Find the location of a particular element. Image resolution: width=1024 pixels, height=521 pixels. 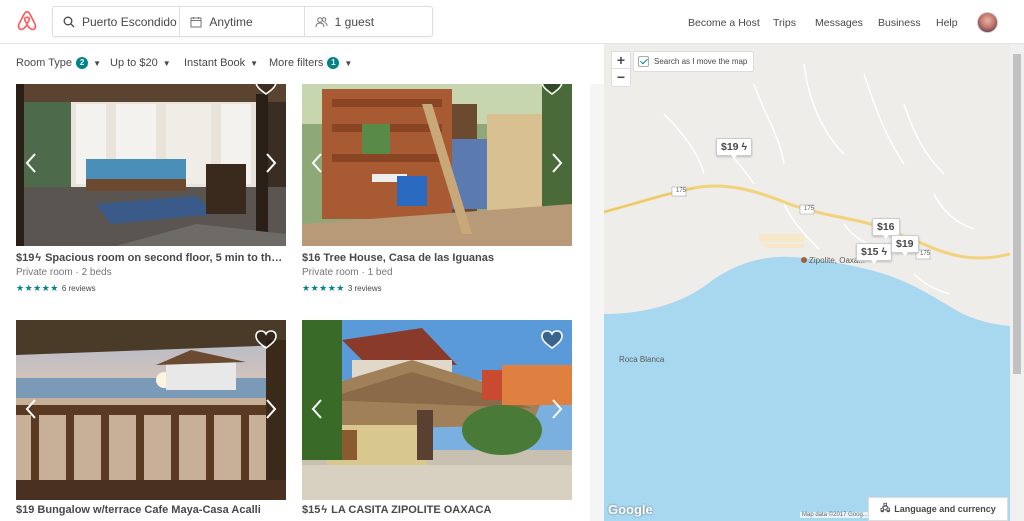

language-currency-label: Language and currency is located at coordinates (945, 509).